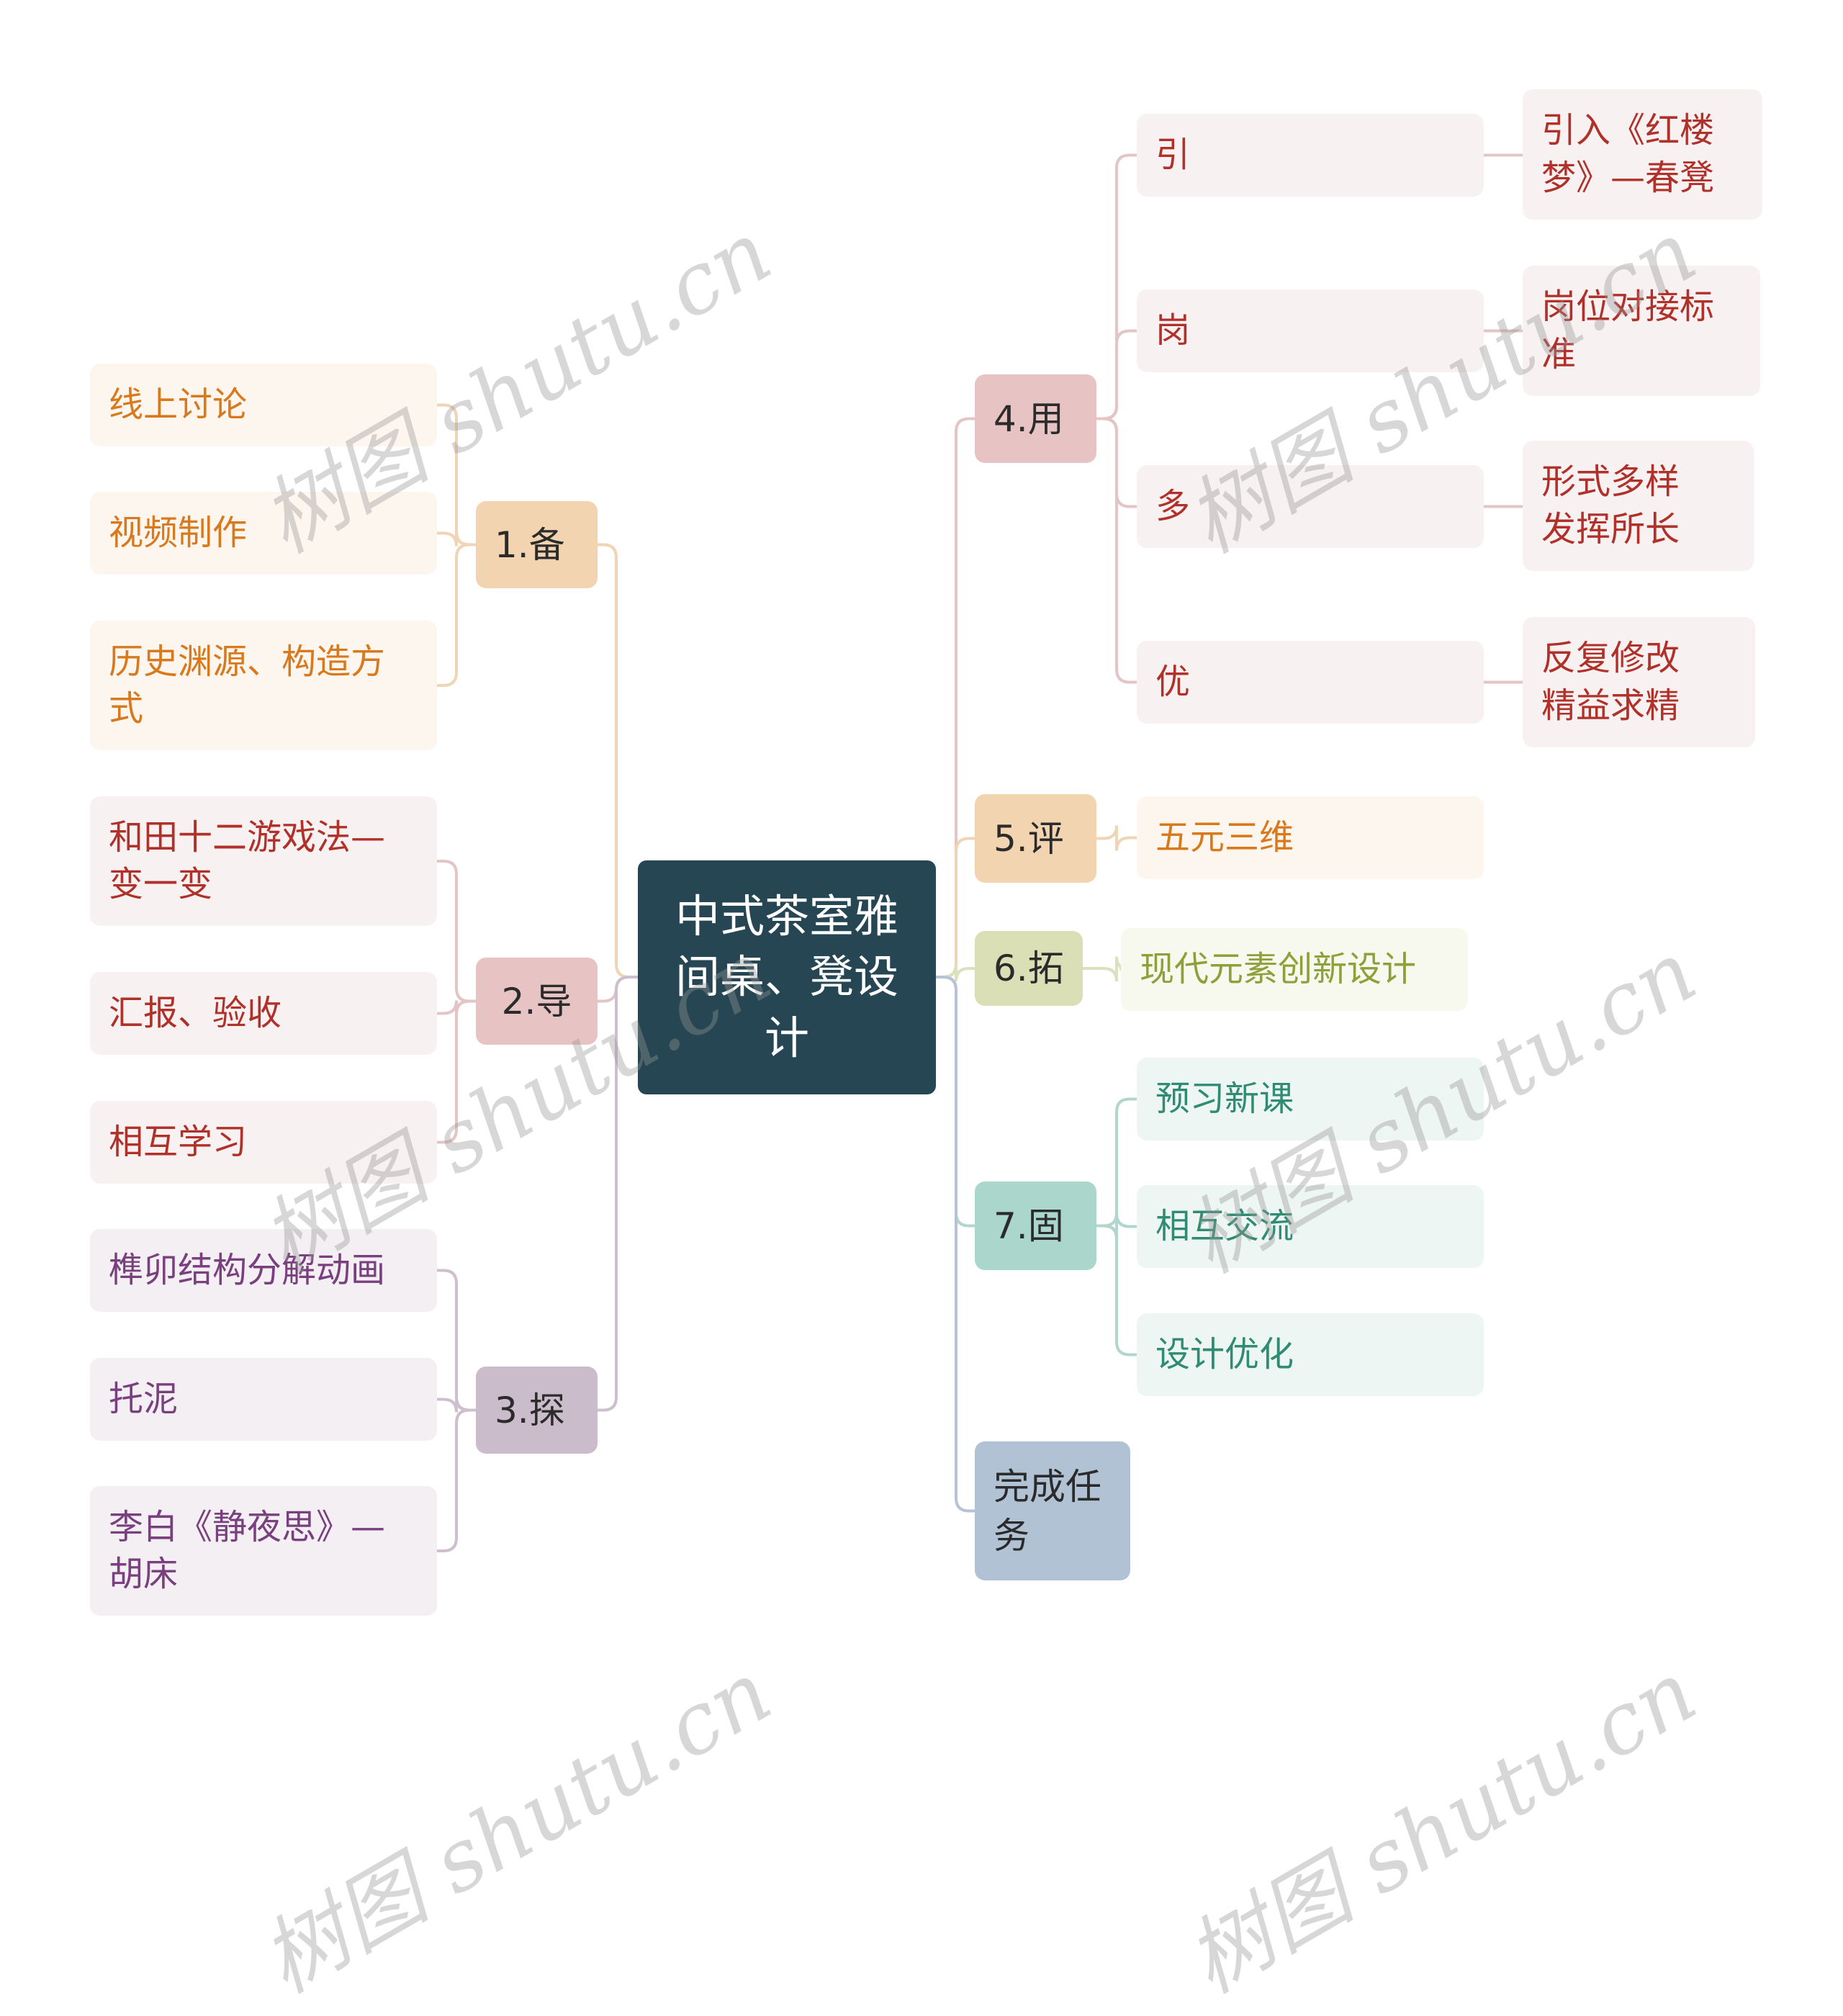 Image resolution: width=1843 pixels, height=2016 pixels. I want to click on branch-2-leaf: 和田十二游戏法— 变一变, so click(263, 861).